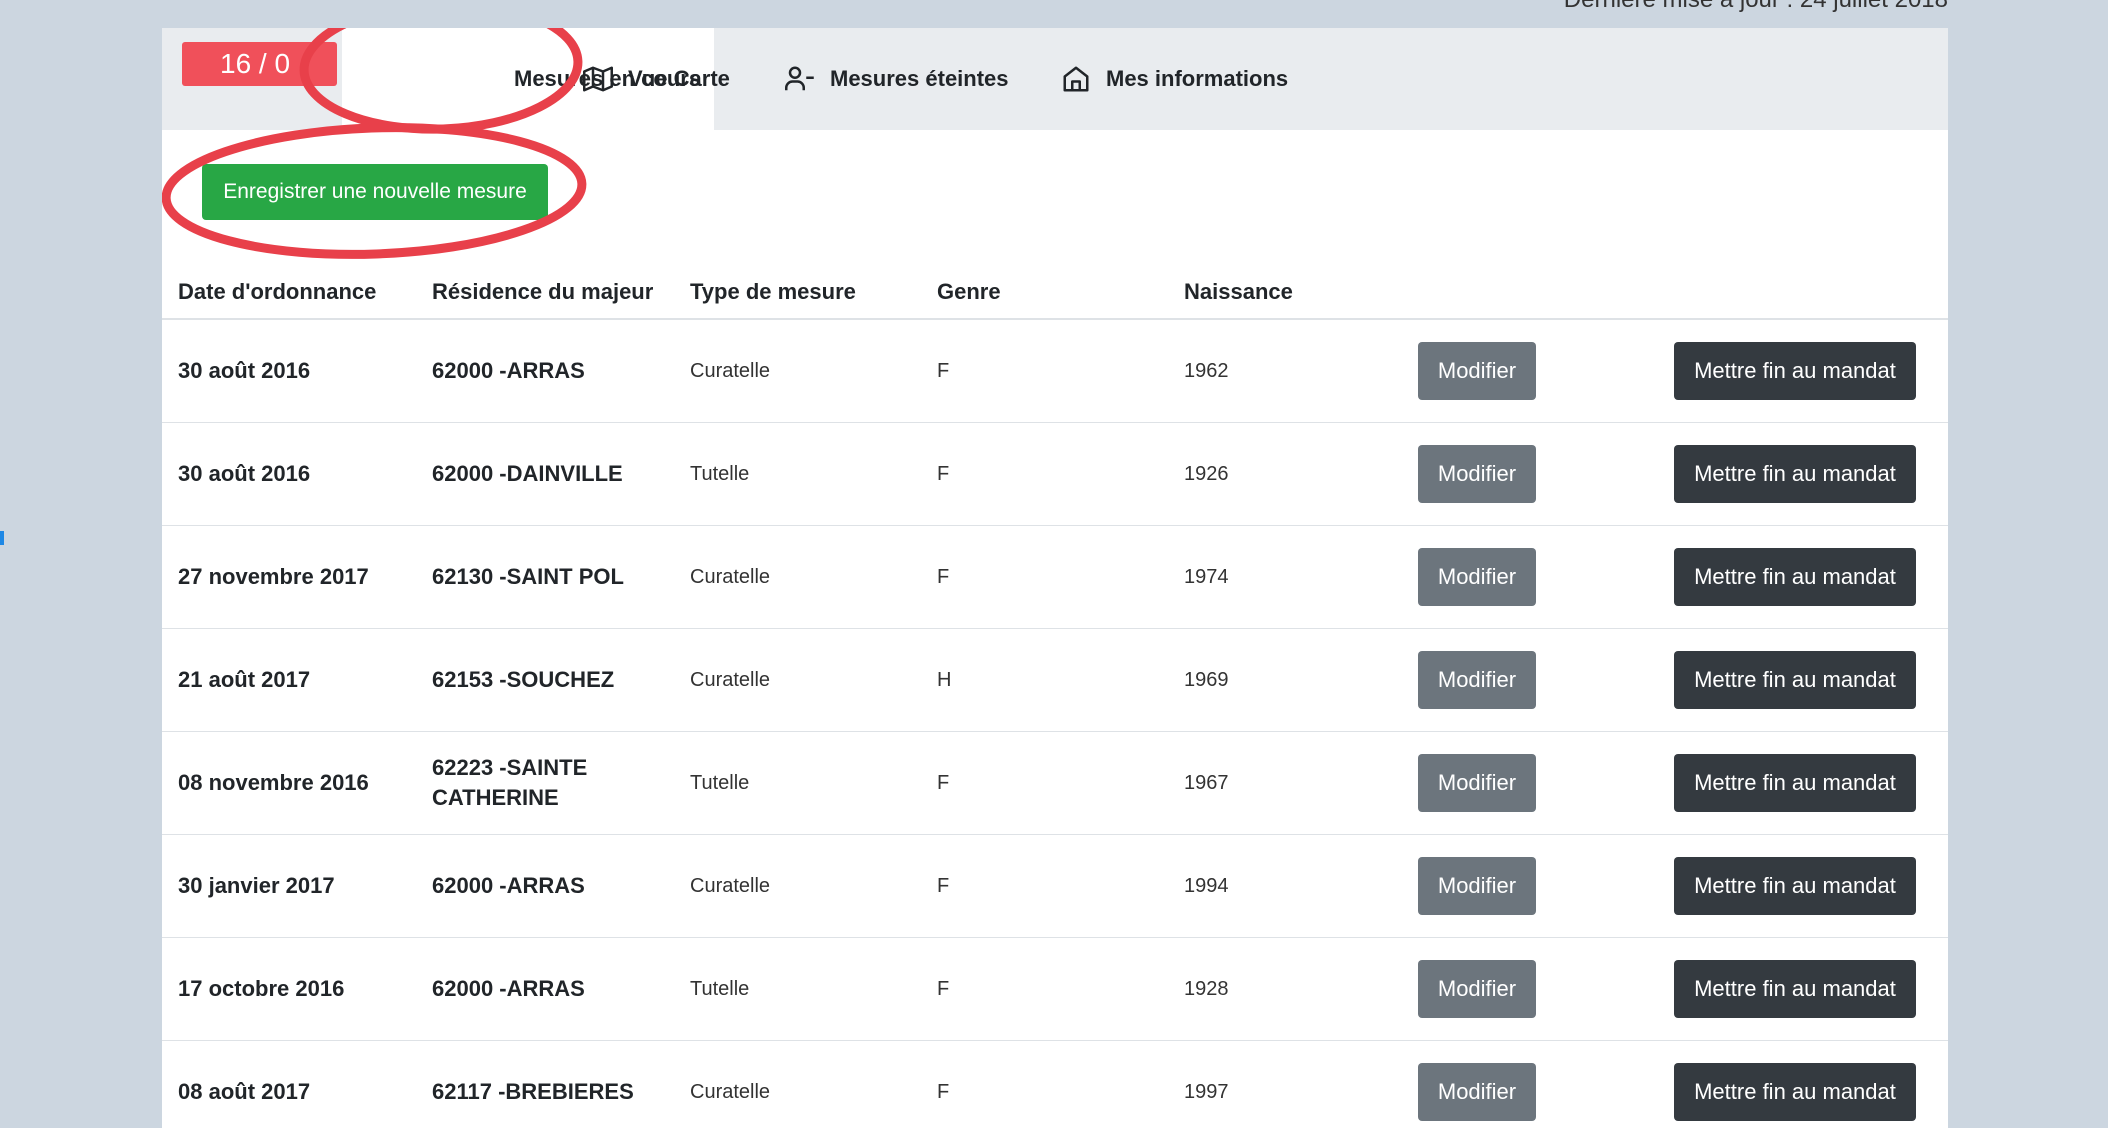 This screenshot has width=2108, height=1128. What do you see at coordinates (545, 783) in the screenshot?
I see `cell-residence: 62223 -SAINTE CATHERINE` at bounding box center [545, 783].